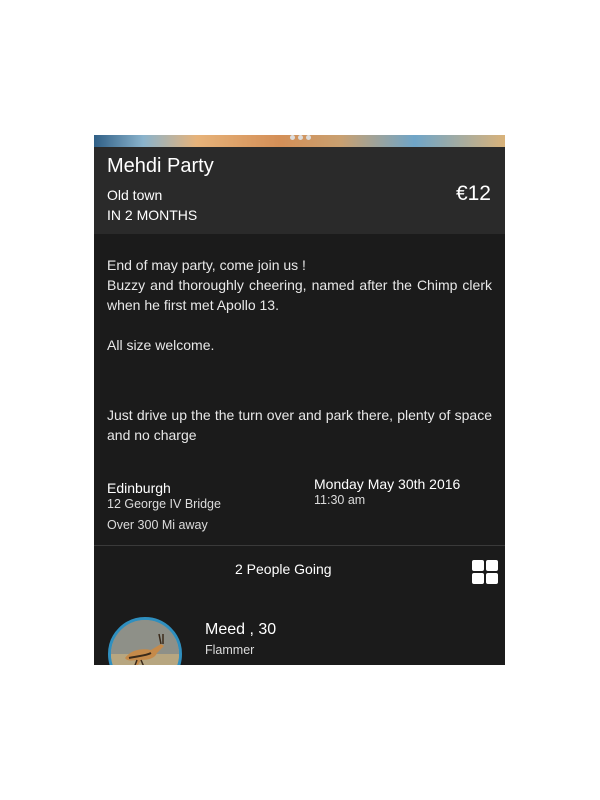 Image resolution: width=600 pixels, height=800 pixels. Describe the element at coordinates (485, 572) in the screenshot. I see `grid-view-icon` at that location.